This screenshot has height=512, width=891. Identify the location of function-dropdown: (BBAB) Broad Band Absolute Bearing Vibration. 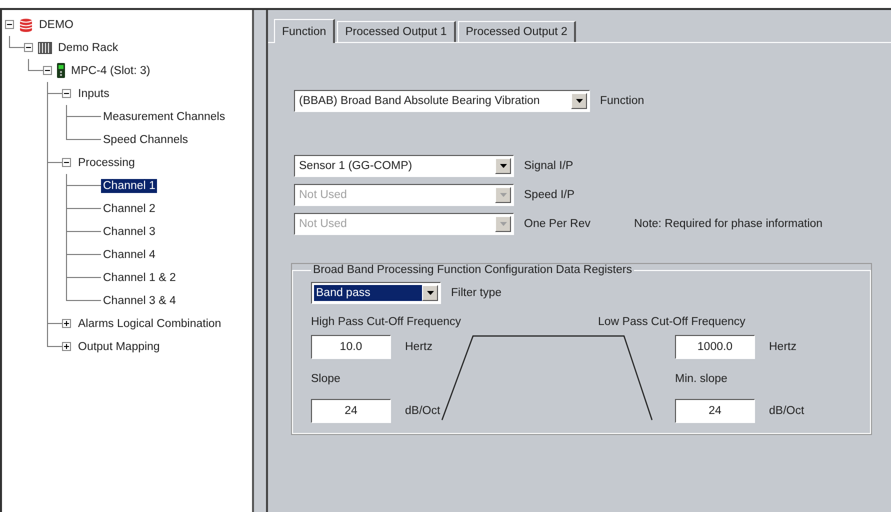
(442, 101).